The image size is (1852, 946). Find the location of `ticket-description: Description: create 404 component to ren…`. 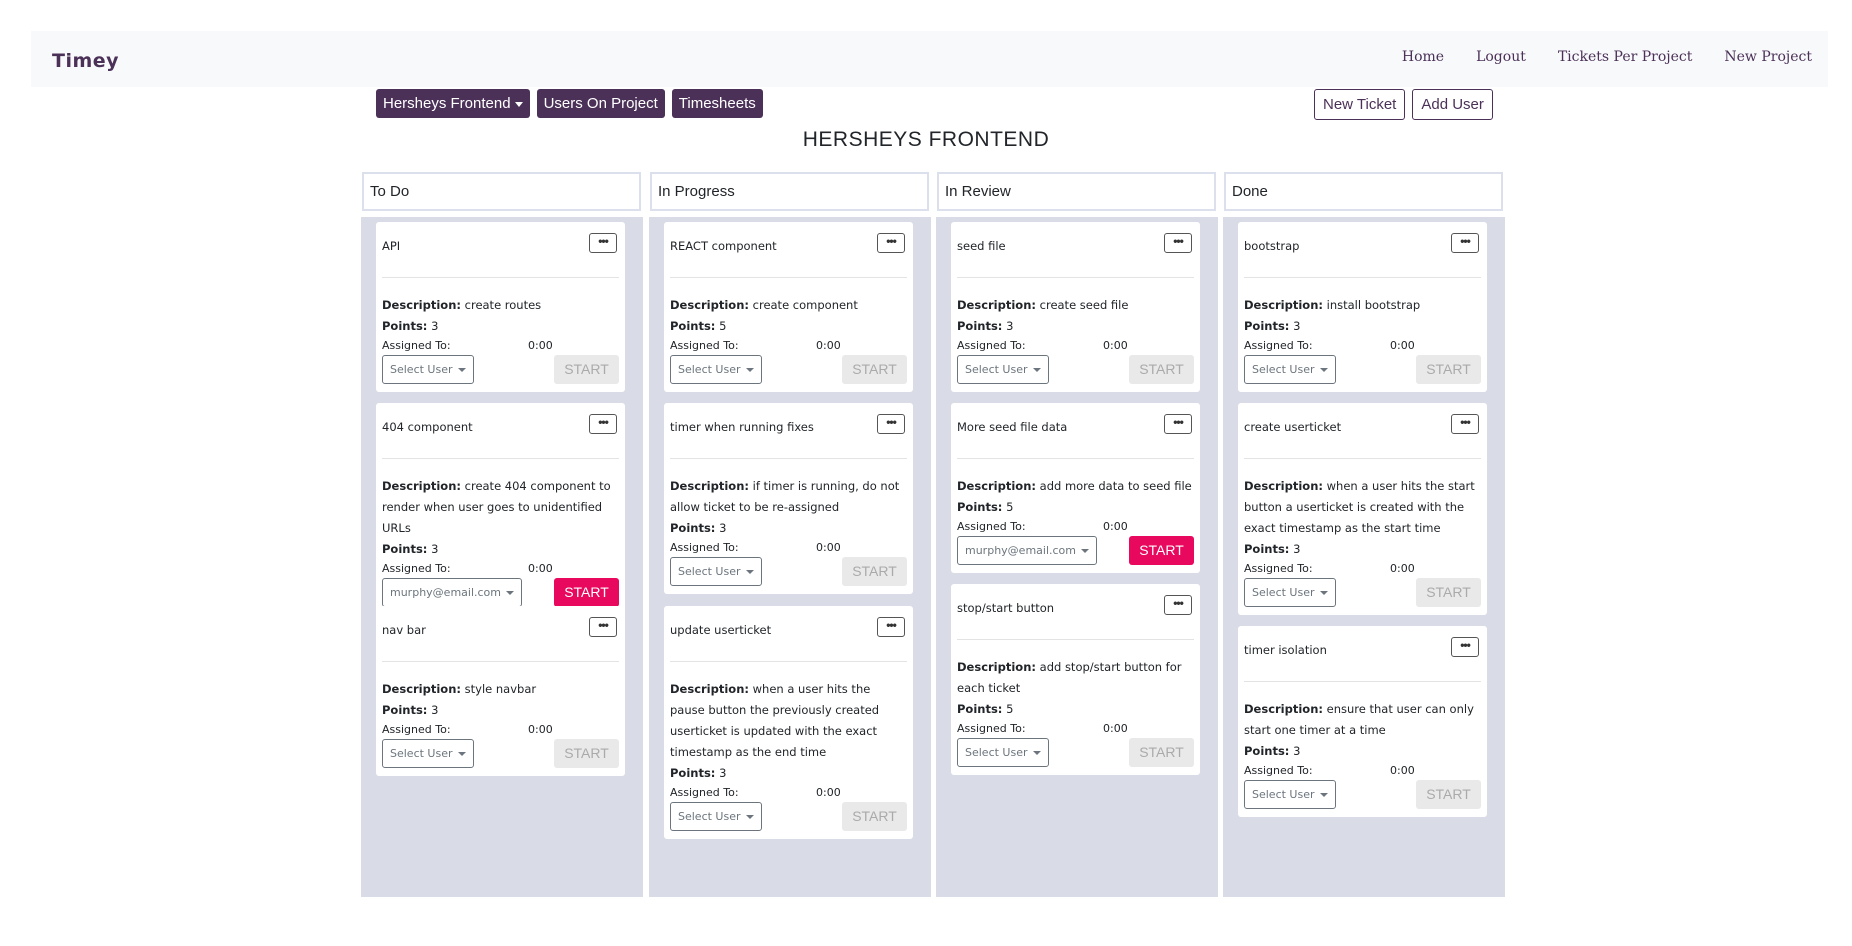

ticket-description: Description: create 404 component to ren… is located at coordinates (500, 507).